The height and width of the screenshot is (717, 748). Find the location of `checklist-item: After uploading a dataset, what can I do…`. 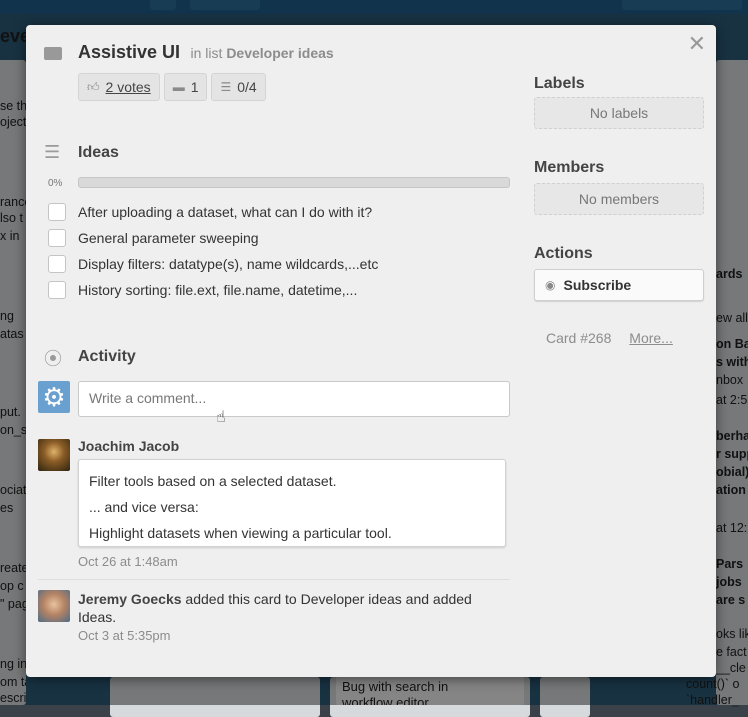

checklist-item: After uploading a dataset, what can I do… is located at coordinates (278, 212).